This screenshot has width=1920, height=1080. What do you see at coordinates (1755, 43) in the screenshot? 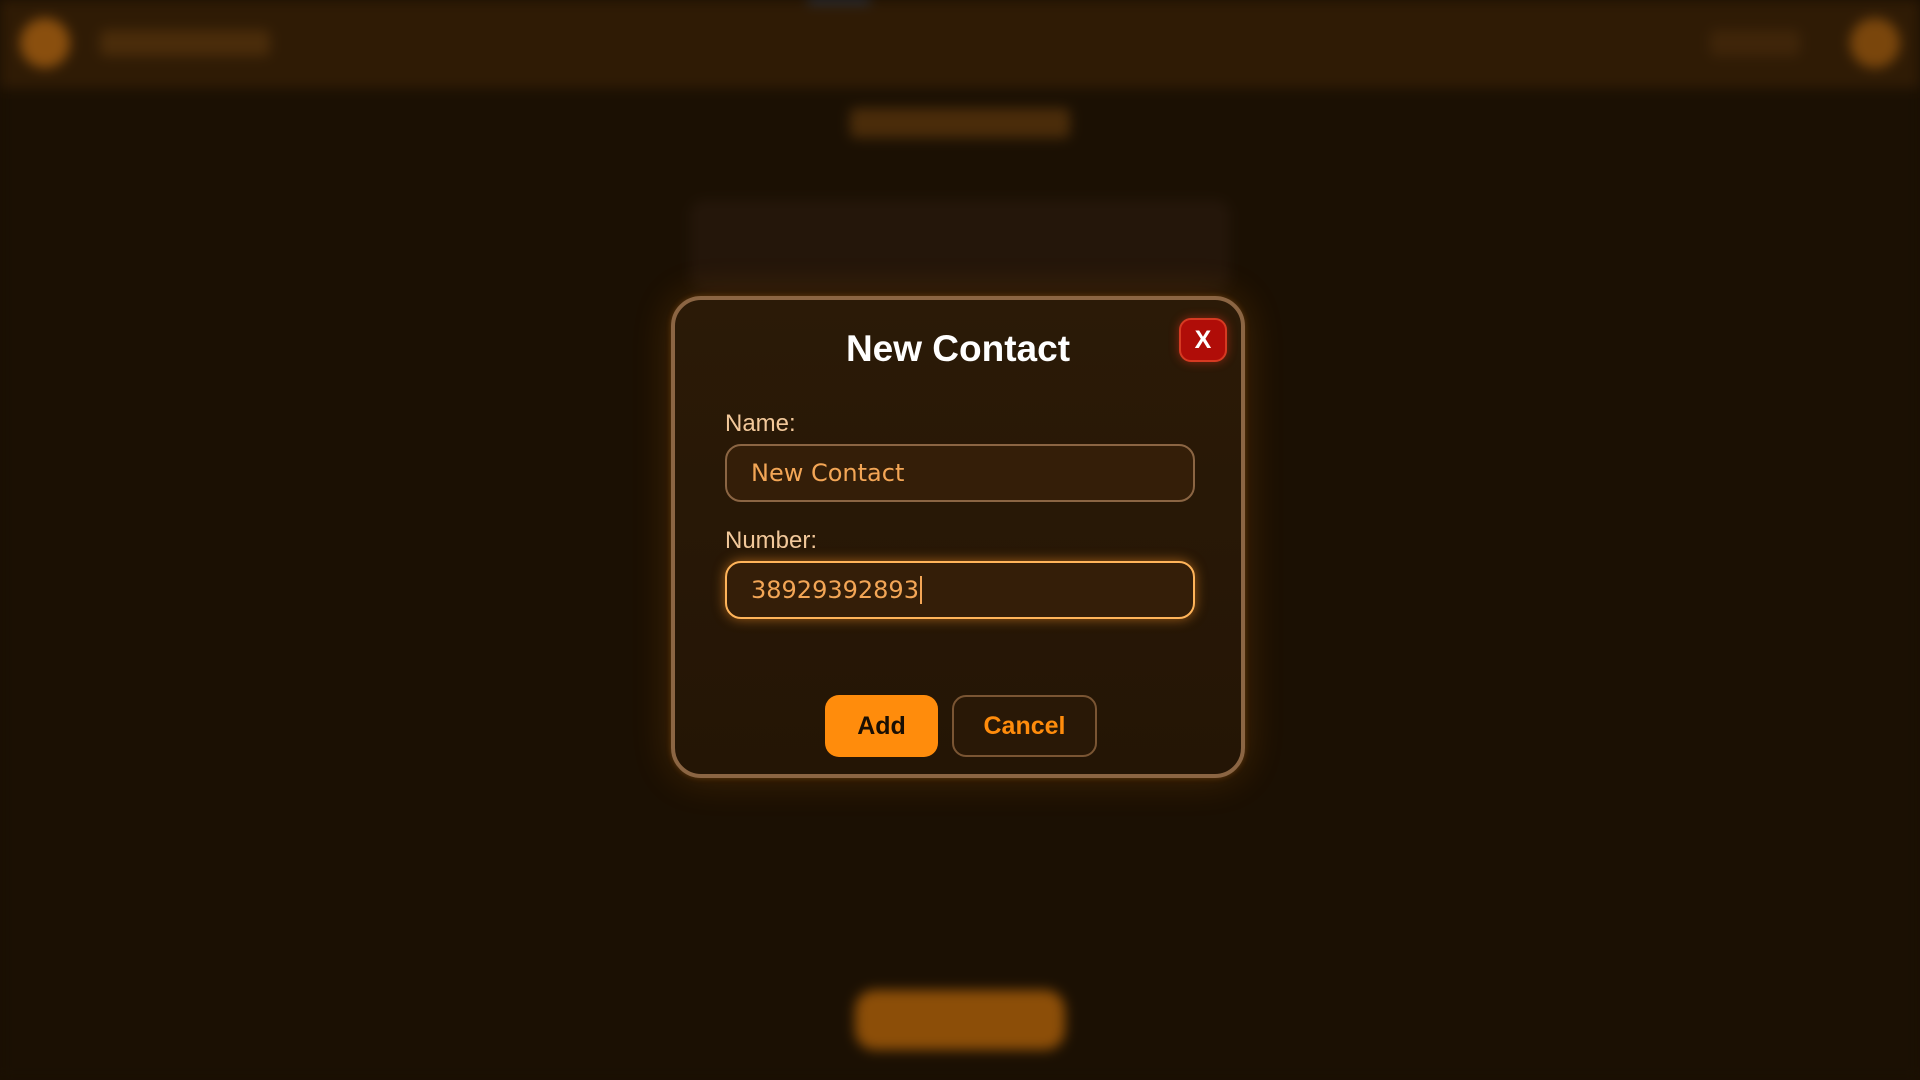
I see `blurred-user-text` at bounding box center [1755, 43].